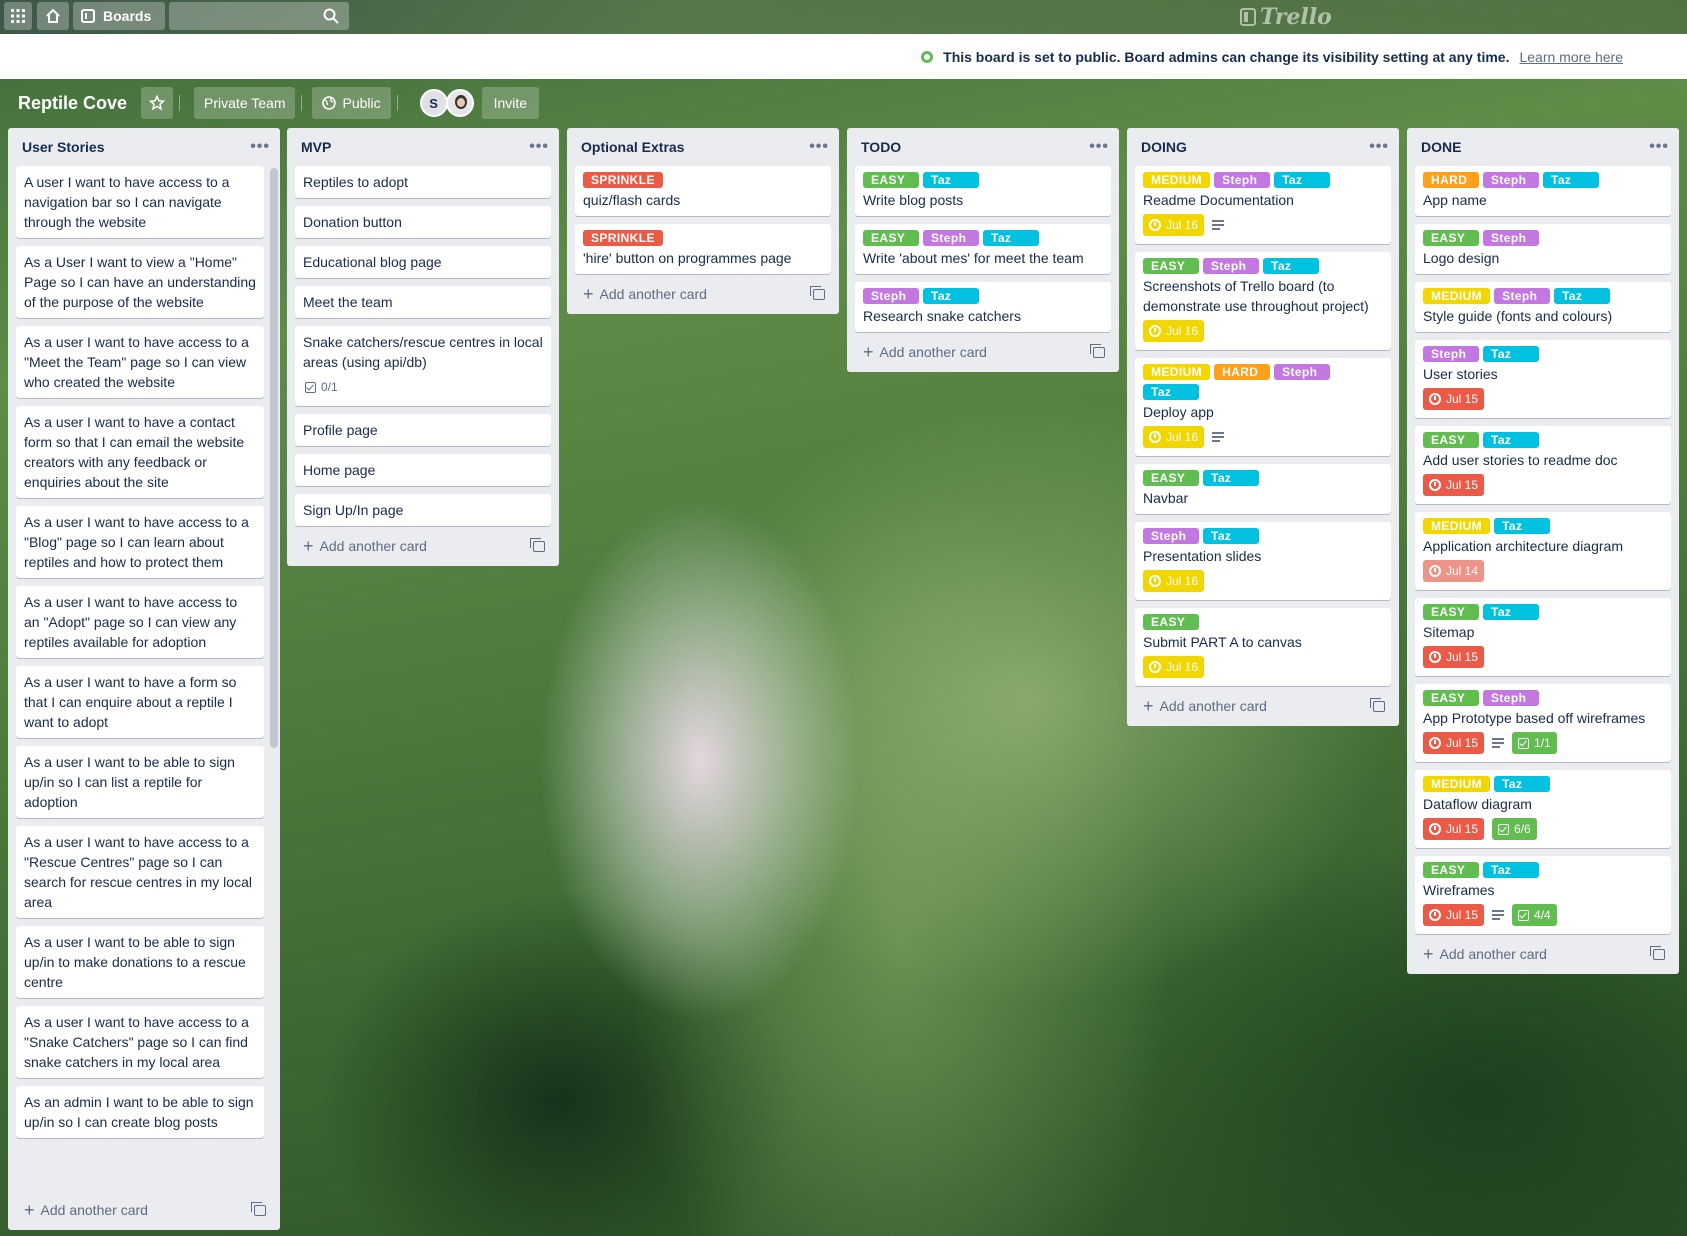  I want to click on list-title: User Stories, so click(63, 147).